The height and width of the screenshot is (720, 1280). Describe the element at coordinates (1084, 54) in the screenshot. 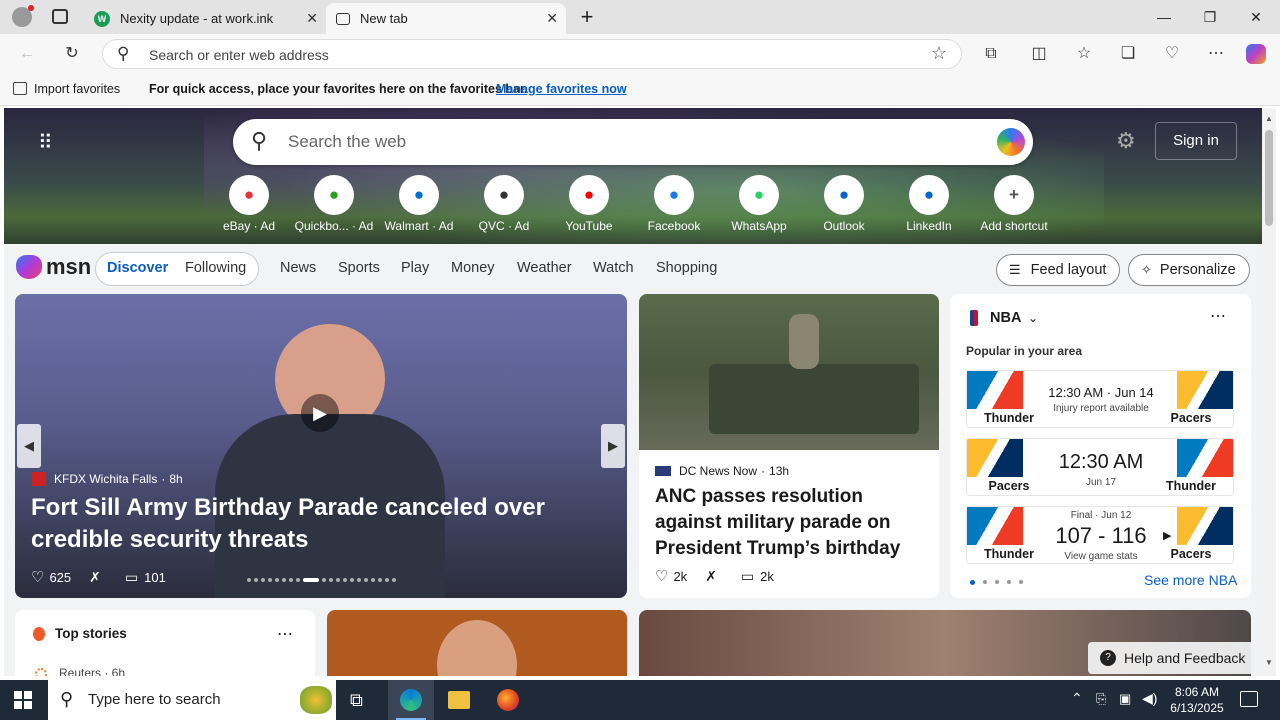

I see `favorites-icon: ☆` at that location.